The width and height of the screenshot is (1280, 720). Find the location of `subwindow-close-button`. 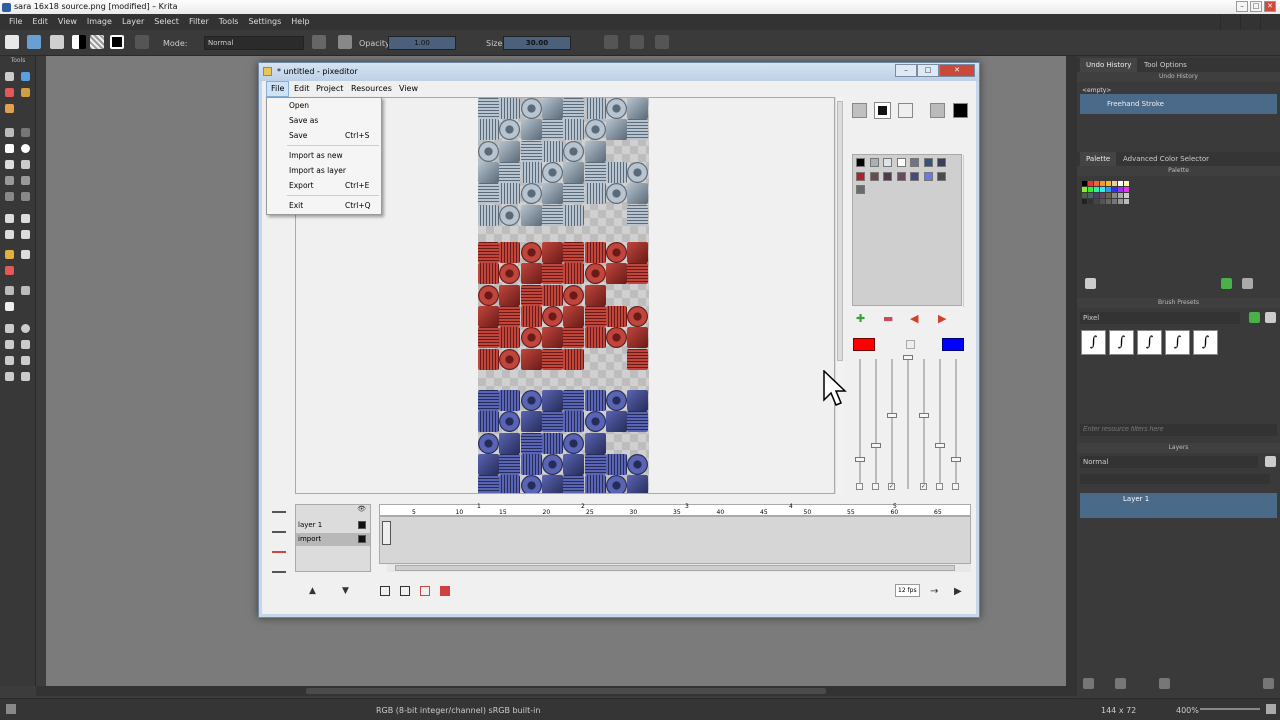

subwindow-close-button is located at coordinates (1270, 22).